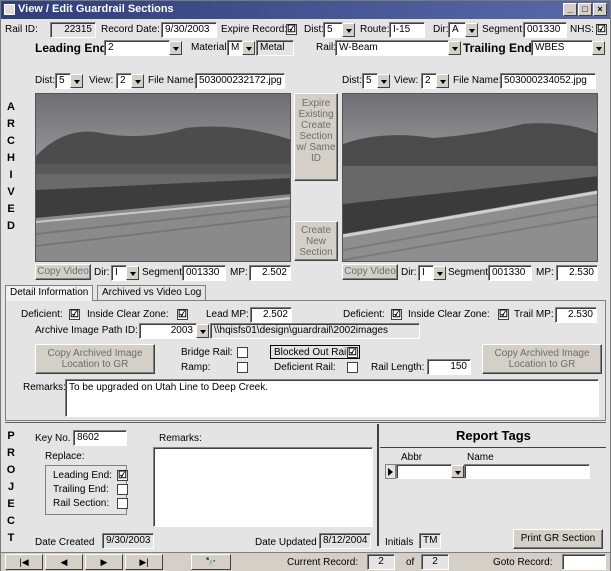  What do you see at coordinates (128, 314) in the screenshot?
I see `lead-inside-clear-zone-label: Inside Clear Zone:` at bounding box center [128, 314].